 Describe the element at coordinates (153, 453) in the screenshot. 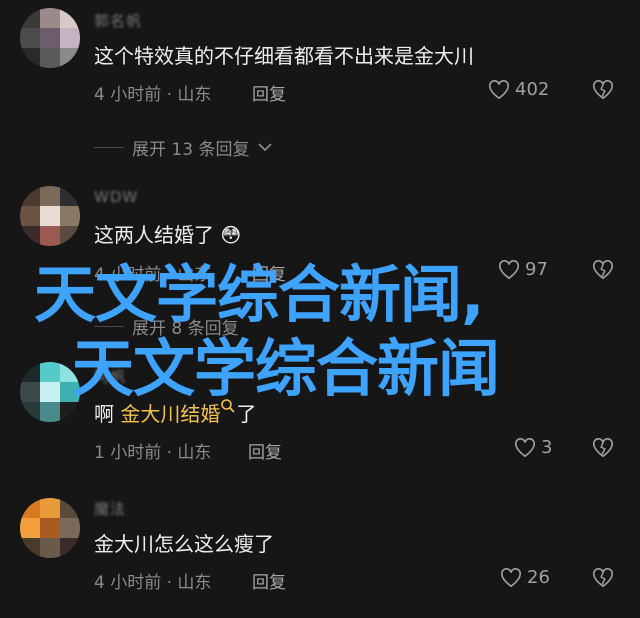

I see `comment-time-location: 1 小时前 · 山东` at that location.